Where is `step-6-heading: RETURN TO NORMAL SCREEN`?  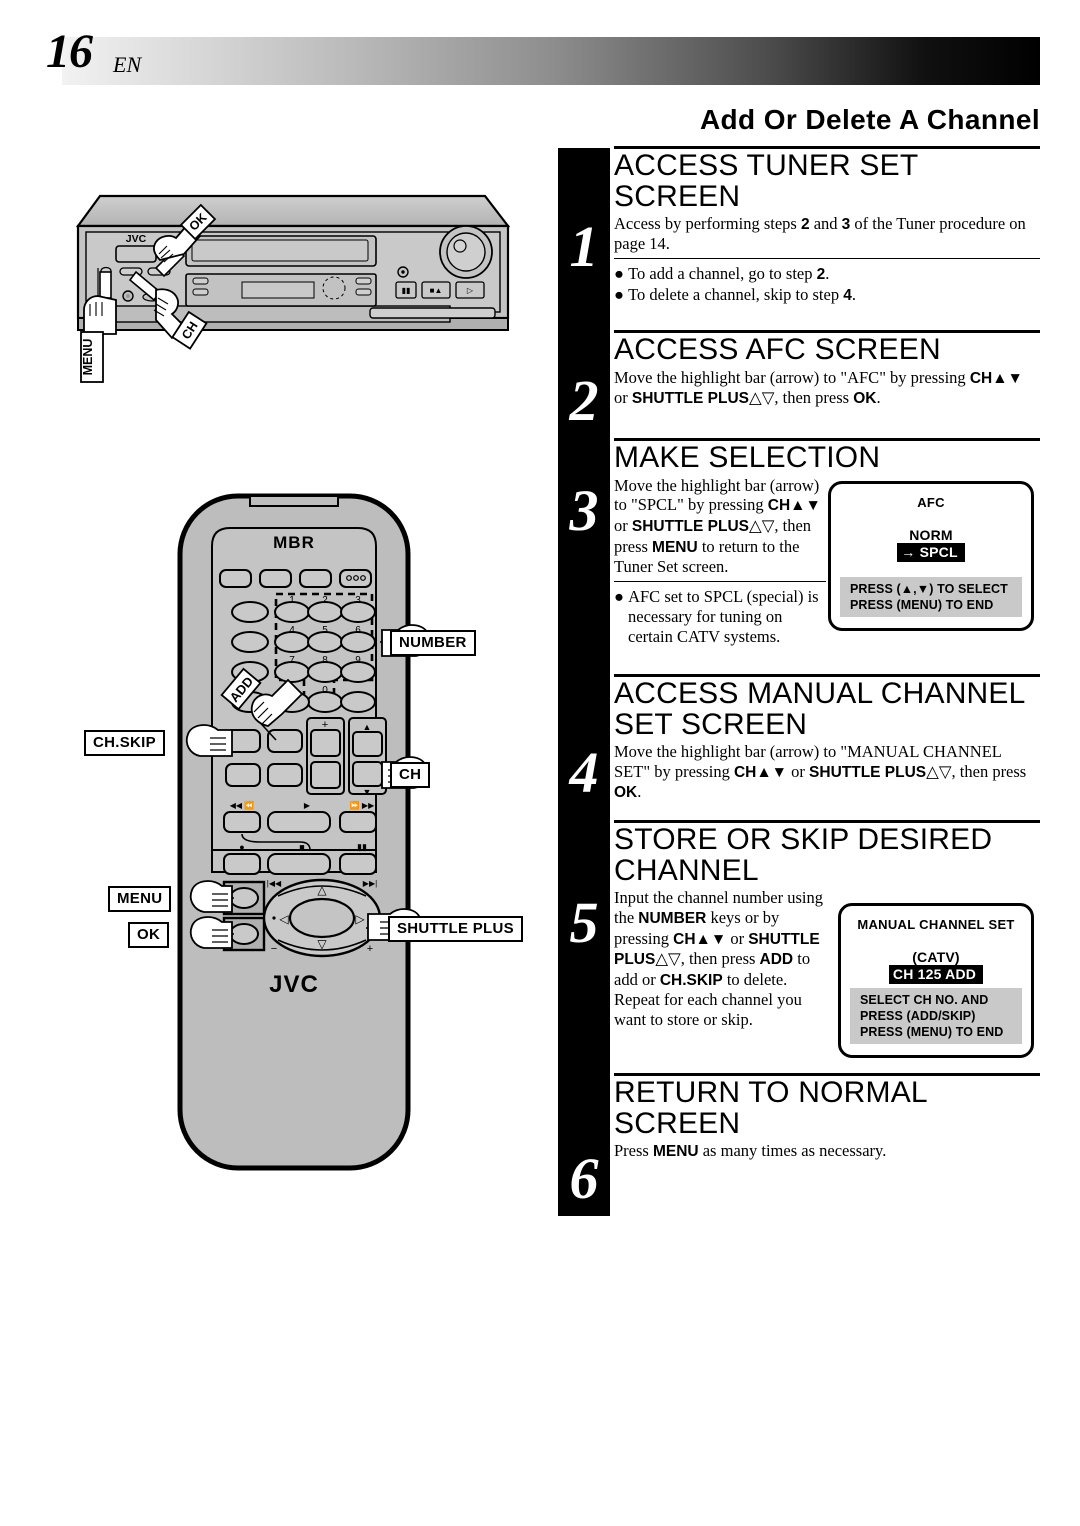 step-6-heading: RETURN TO NORMAL SCREEN is located at coordinates (770, 1108).